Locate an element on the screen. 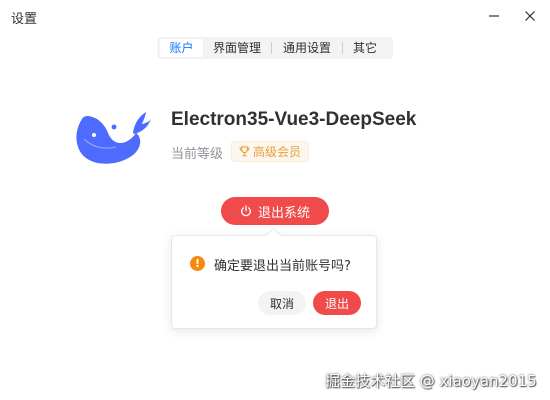 This screenshot has width=550, height=400. cancel-button: 取消 is located at coordinates (282, 303).